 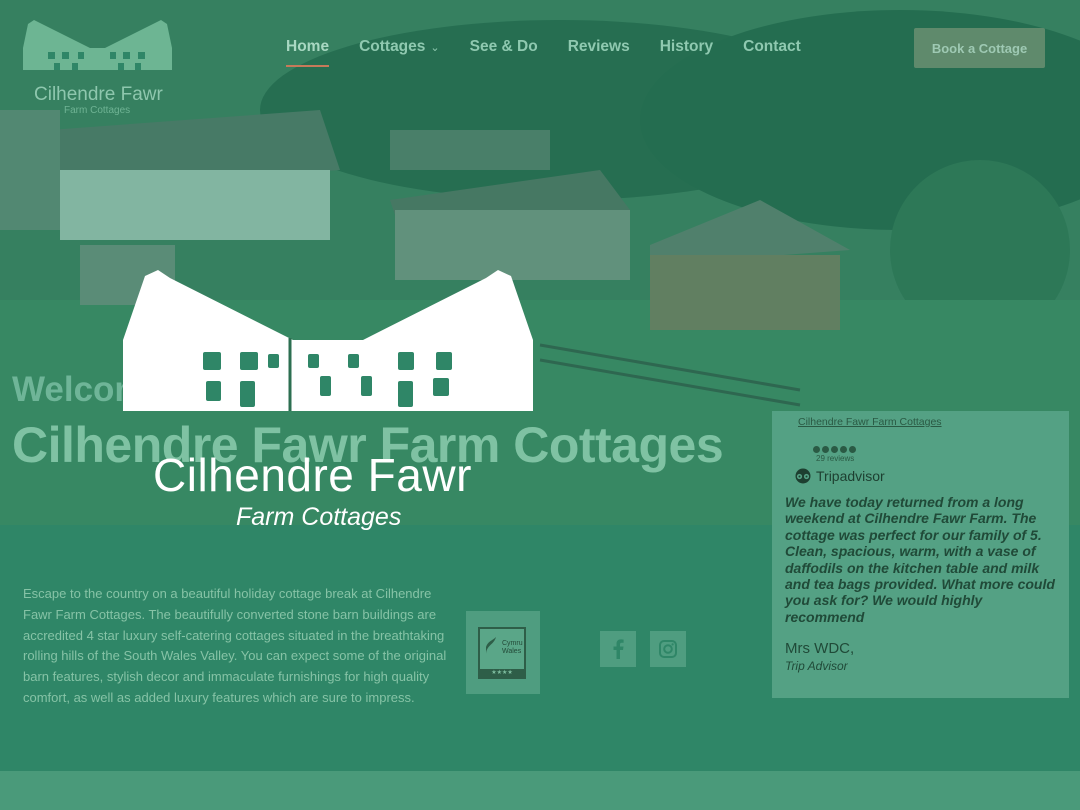 What do you see at coordinates (328, 340) in the screenshot?
I see `cottage-logo-large-icon` at bounding box center [328, 340].